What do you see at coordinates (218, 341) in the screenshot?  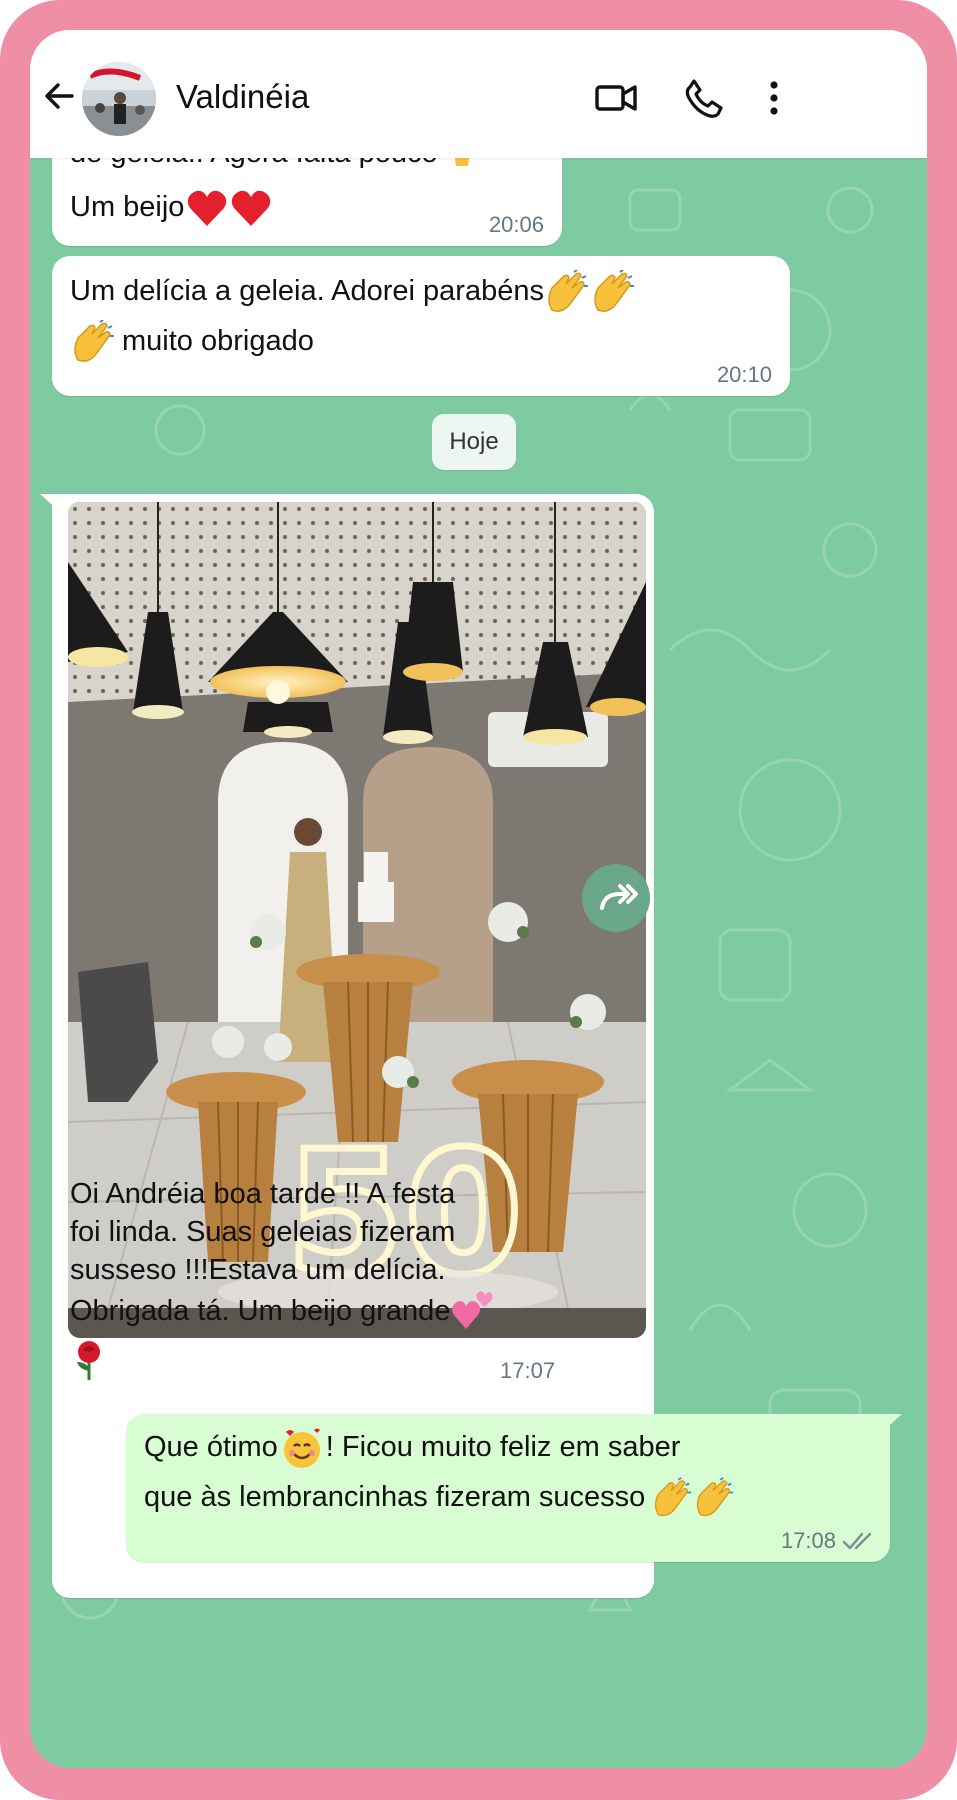 I see `message-text-line: muito obrigado` at bounding box center [218, 341].